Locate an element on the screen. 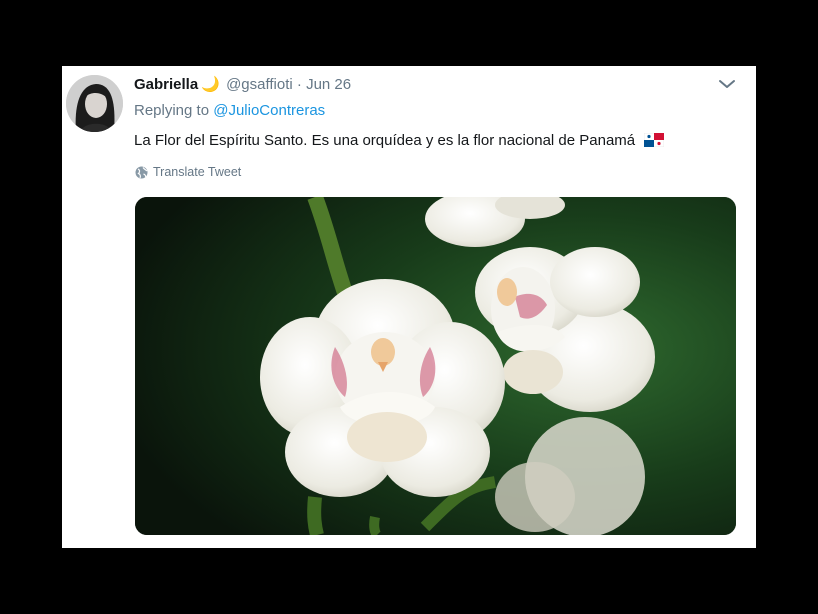  avatar-photo is located at coordinates (94, 103).